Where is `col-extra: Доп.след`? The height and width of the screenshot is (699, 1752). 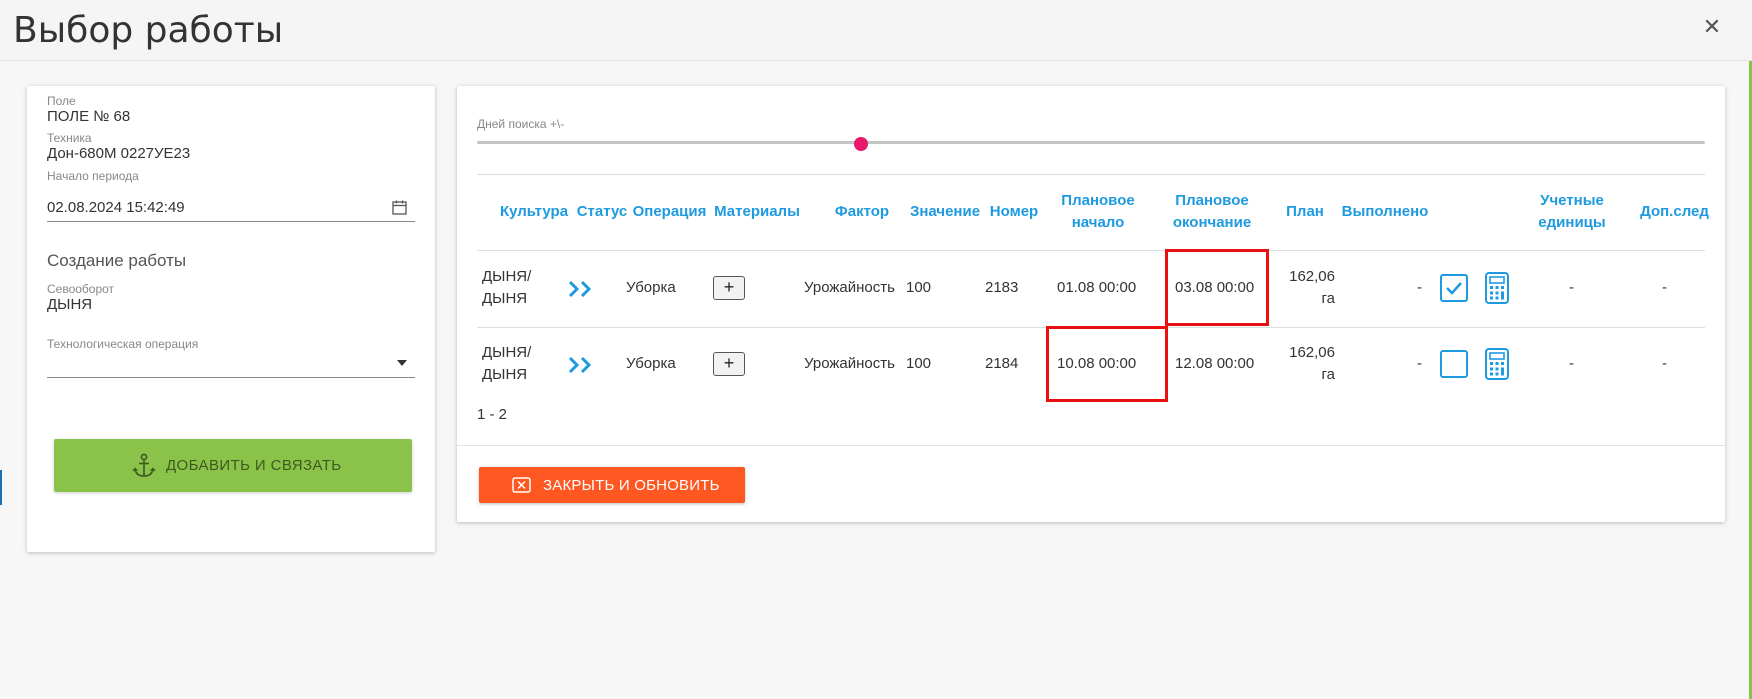 col-extra: Доп.след is located at coordinates (1674, 212).